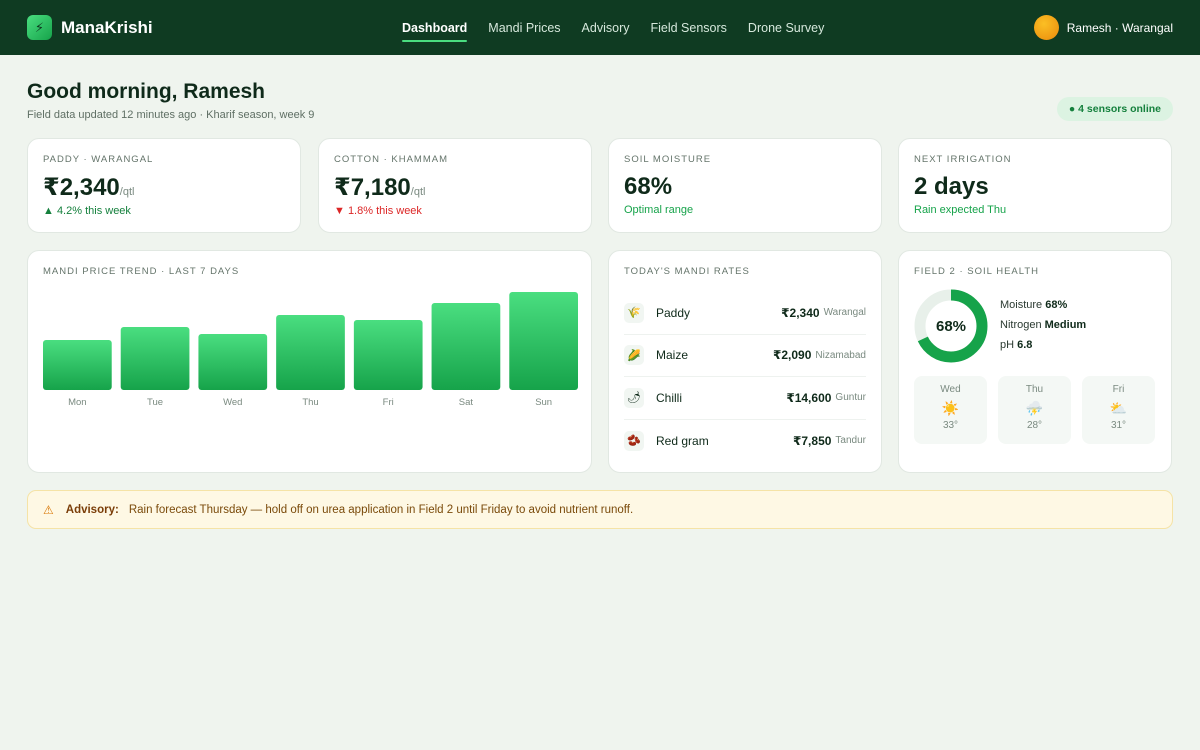 The height and width of the screenshot is (750, 1200). What do you see at coordinates (1114, 109) in the screenshot?
I see `sensors-online-badge: ● 4 sensors online` at bounding box center [1114, 109].